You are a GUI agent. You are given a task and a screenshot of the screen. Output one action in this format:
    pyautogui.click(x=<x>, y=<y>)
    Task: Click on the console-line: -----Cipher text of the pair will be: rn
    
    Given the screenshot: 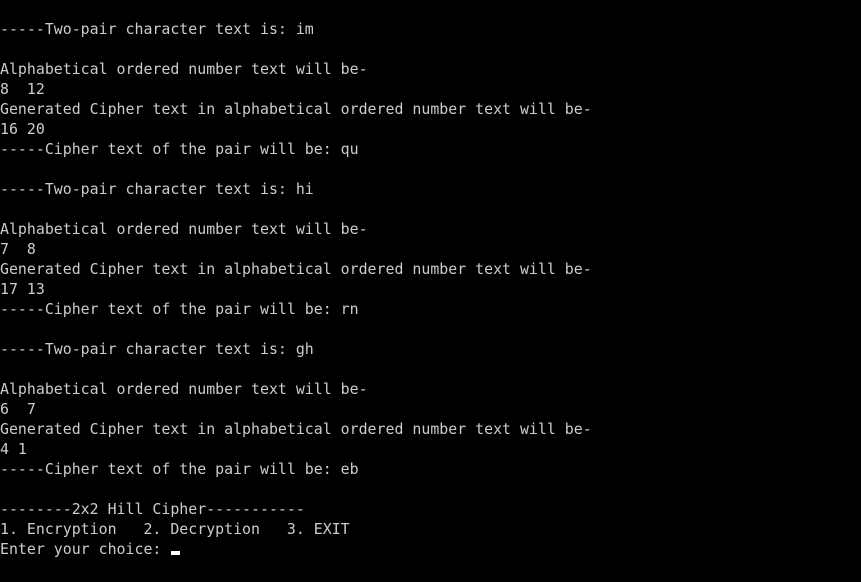 What is the action you would take?
    pyautogui.click(x=179, y=309)
    